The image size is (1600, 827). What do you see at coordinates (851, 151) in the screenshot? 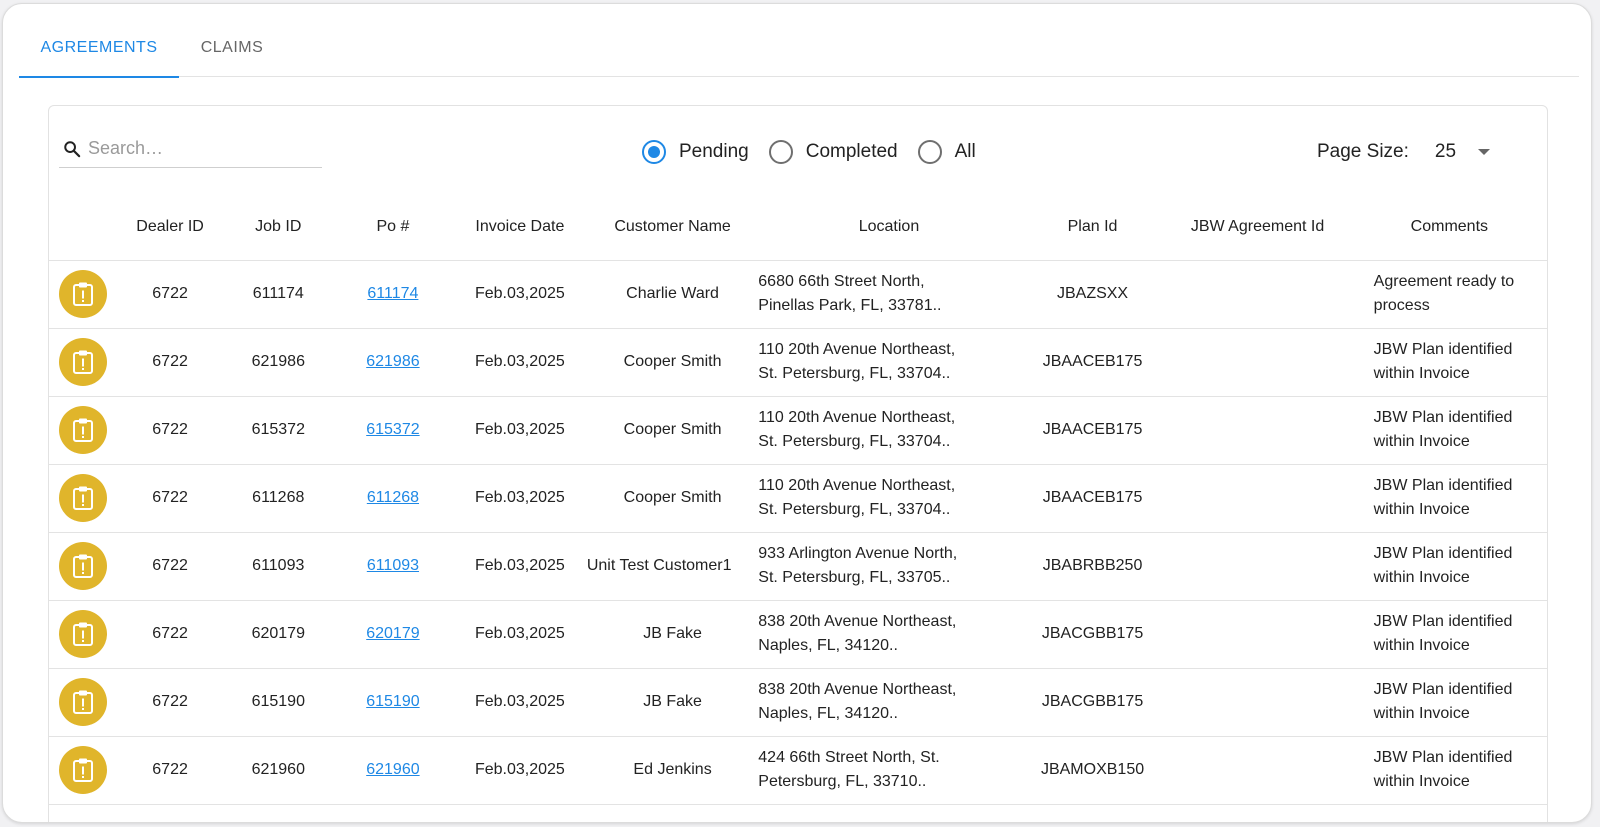
I see `radio-completed-label: Completed` at bounding box center [851, 151].